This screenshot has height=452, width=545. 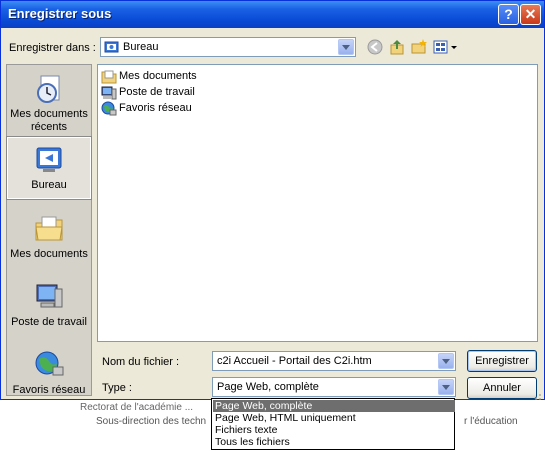 I want to click on filetype-option-text: Fichiers texte, so click(x=334, y=430).